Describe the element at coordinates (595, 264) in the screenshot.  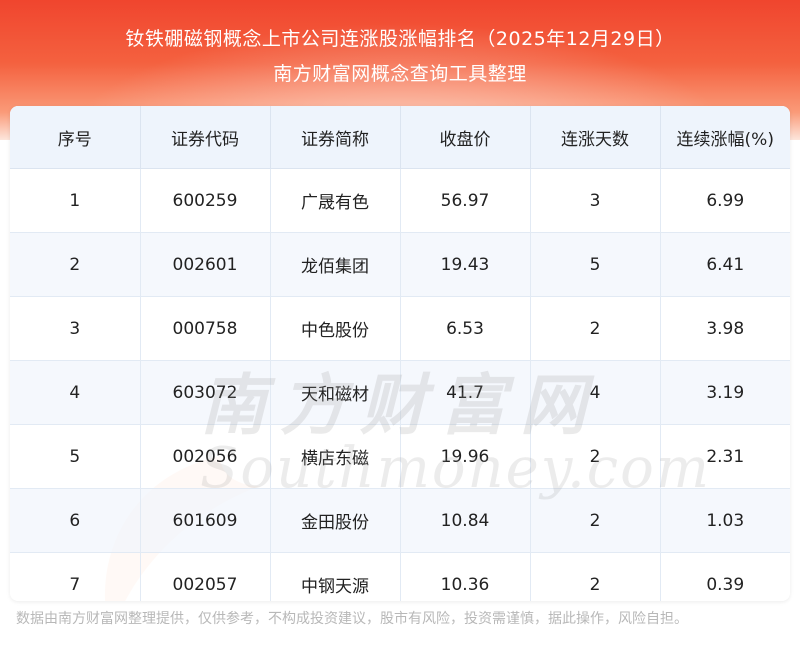
I see `rise-days-cell: 5` at that location.